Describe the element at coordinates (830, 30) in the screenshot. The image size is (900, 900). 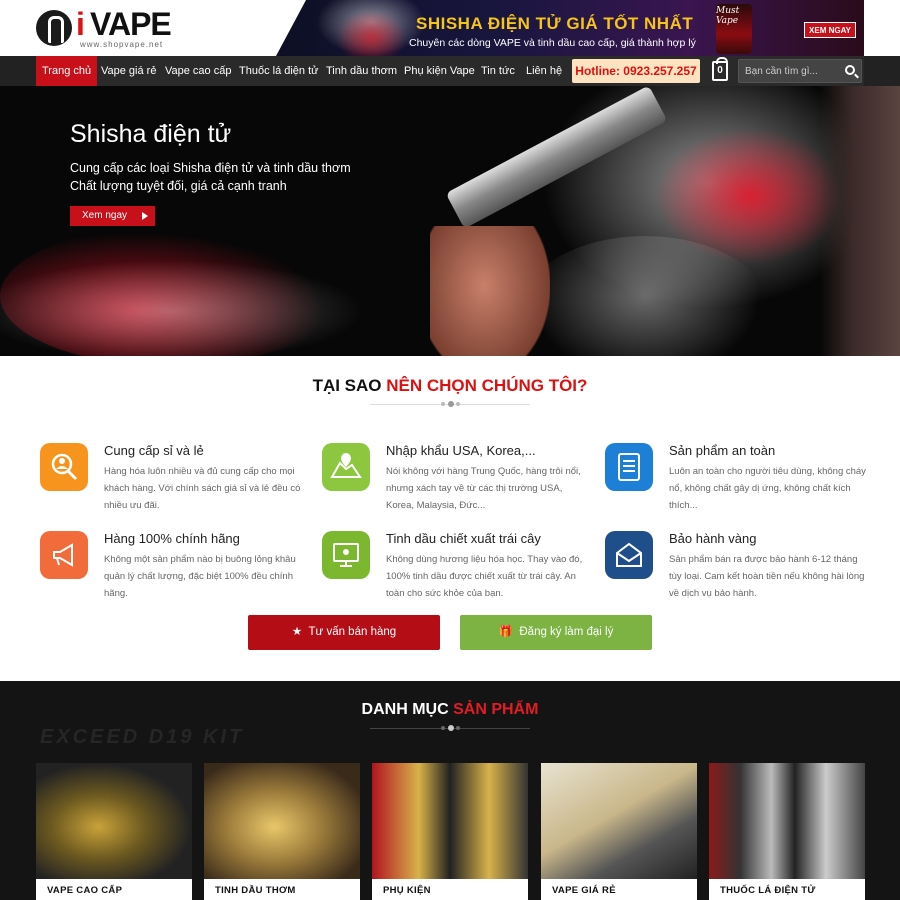
I see `banner-view-now-button: XEM NGAY` at that location.